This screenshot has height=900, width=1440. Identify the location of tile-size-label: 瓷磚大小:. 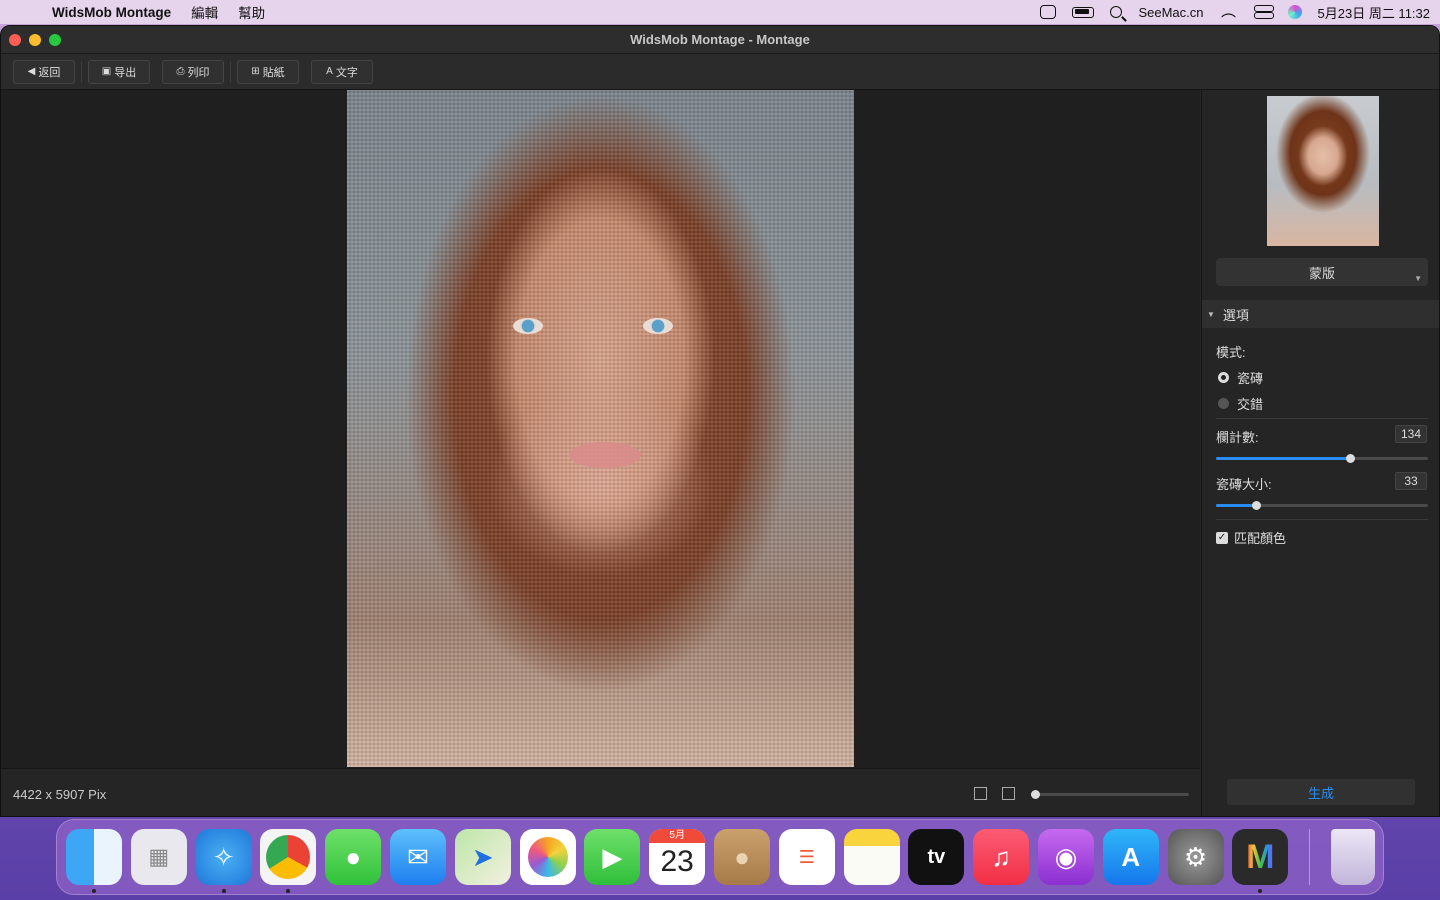
(1244, 484).